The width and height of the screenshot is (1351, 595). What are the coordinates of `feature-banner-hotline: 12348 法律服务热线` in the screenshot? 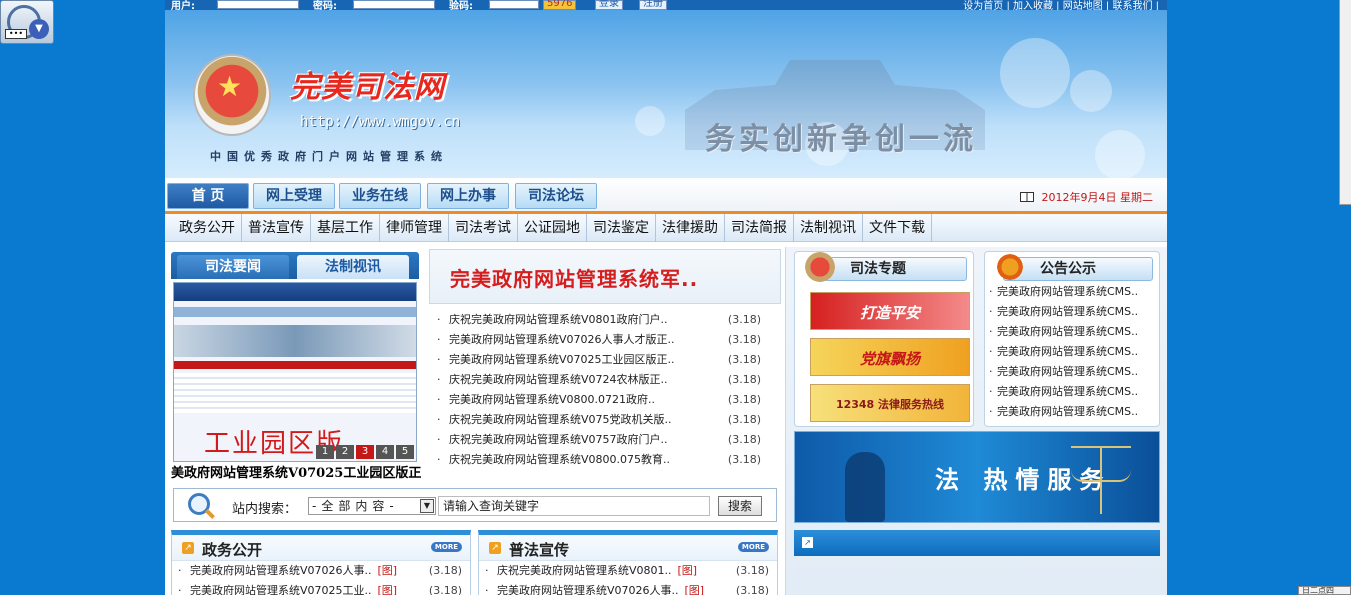 It's located at (890, 403).